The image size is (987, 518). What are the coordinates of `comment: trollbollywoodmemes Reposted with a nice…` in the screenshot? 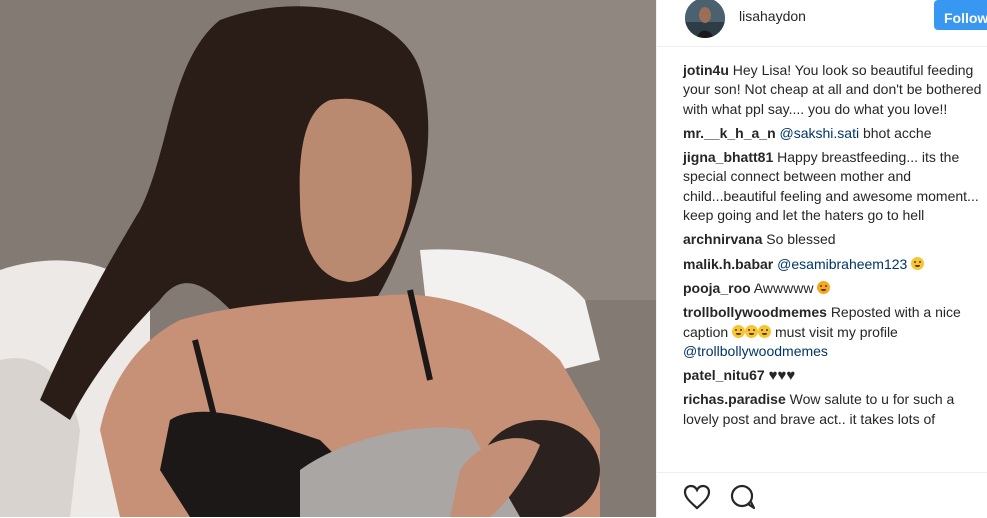 It's located at (833, 332).